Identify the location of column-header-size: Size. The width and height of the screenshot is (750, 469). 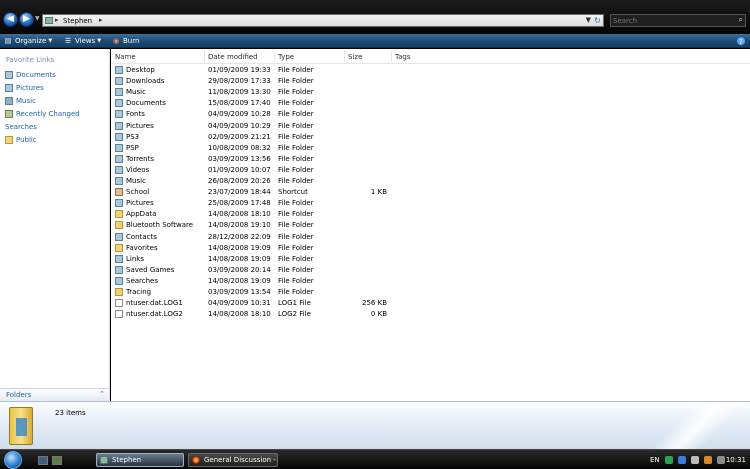
(355, 57).